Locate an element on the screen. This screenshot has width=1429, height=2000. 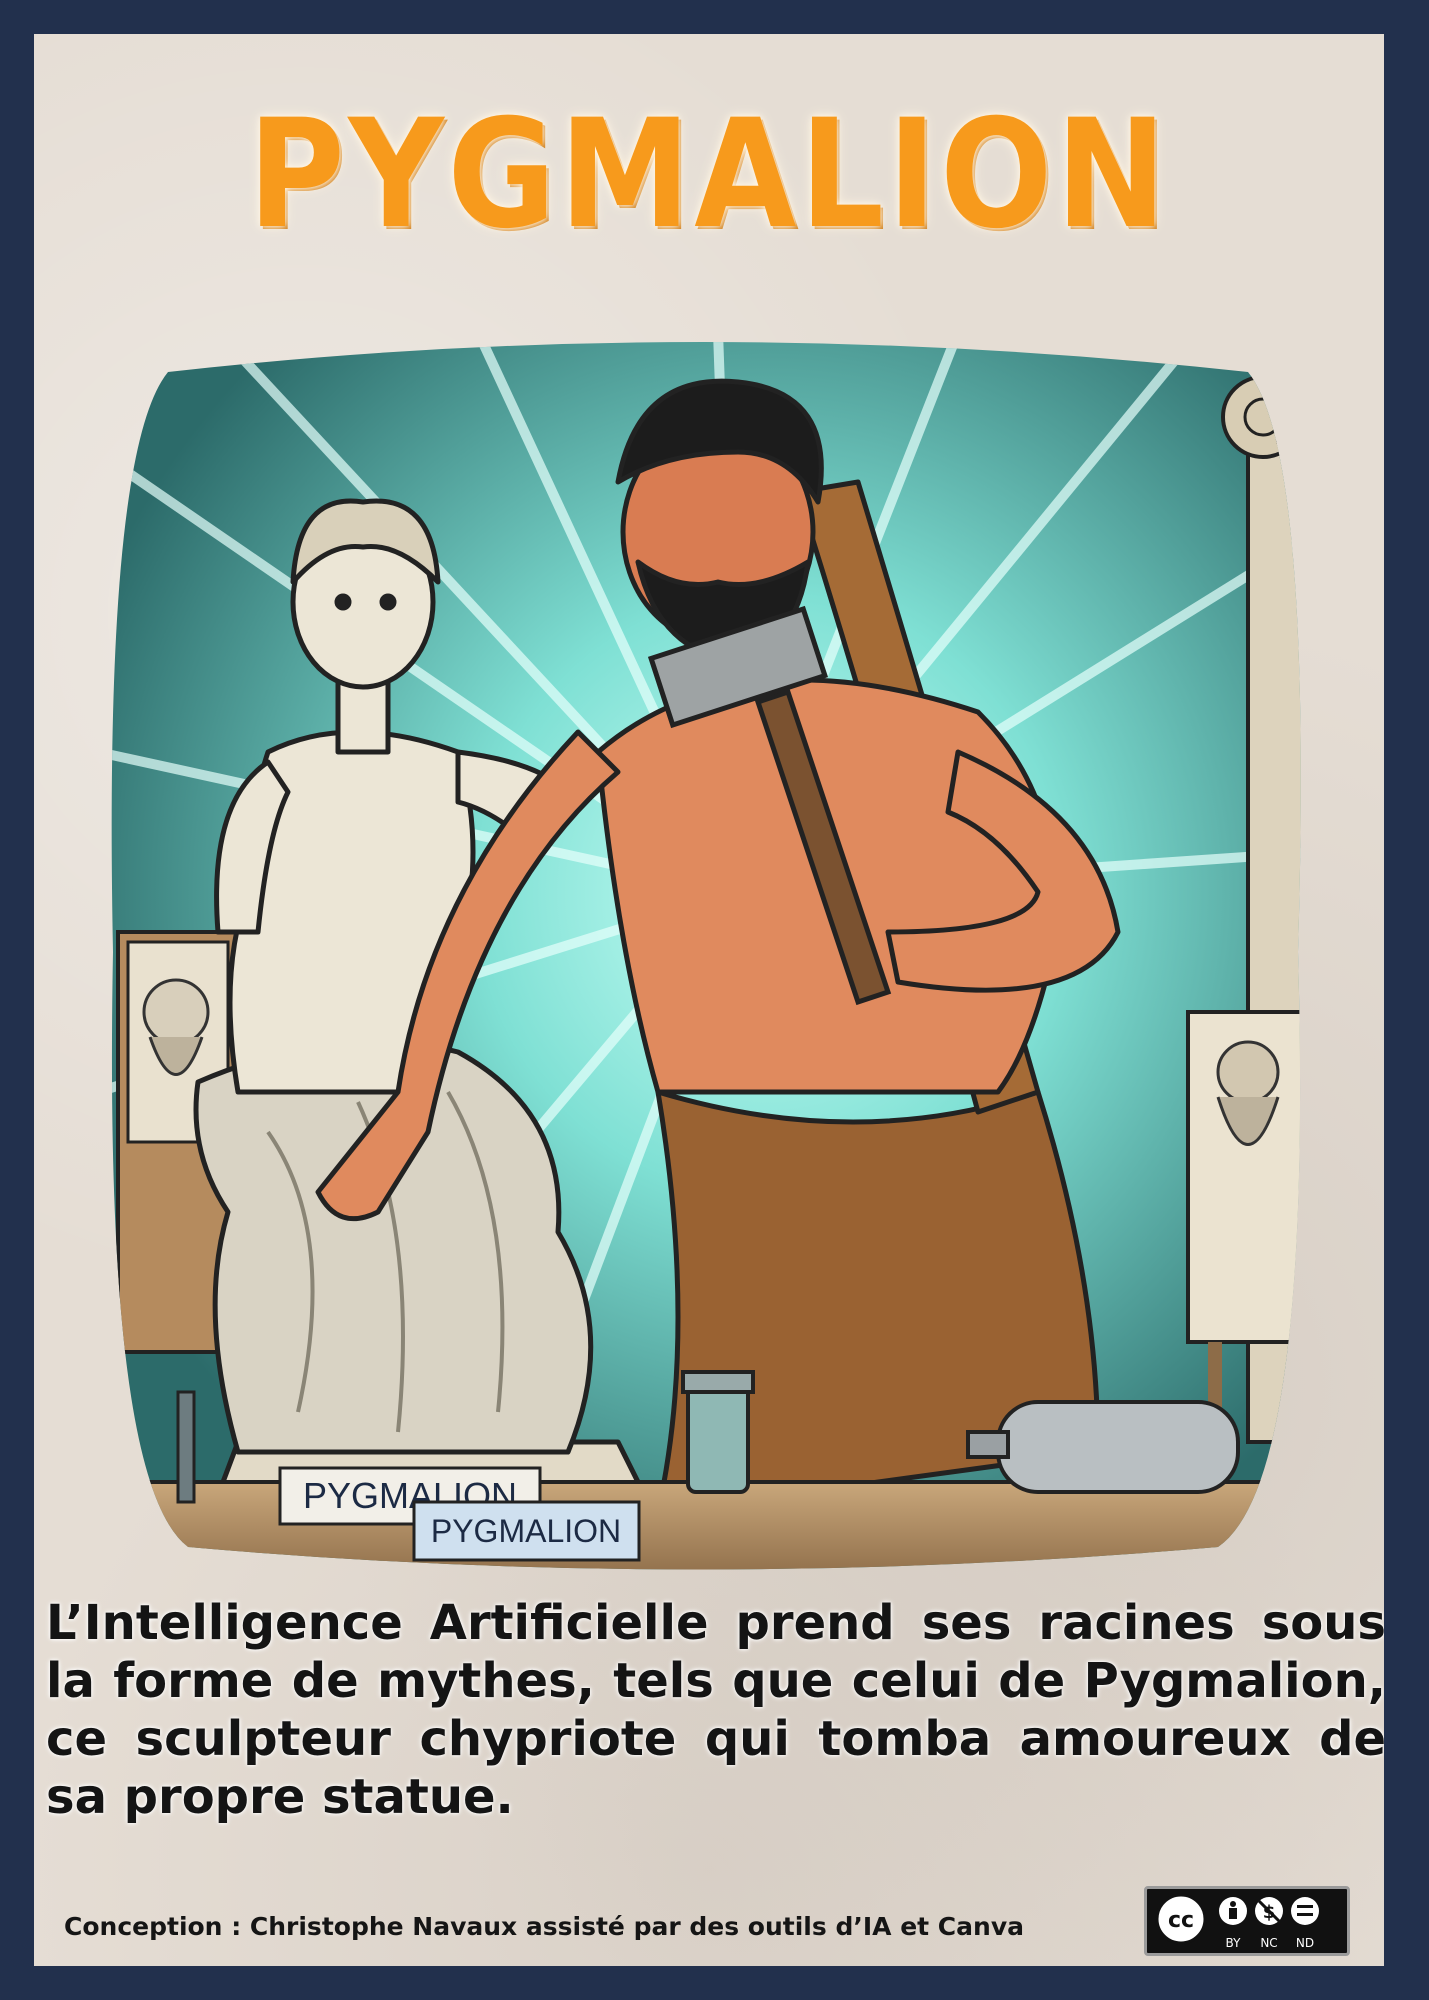
cc-nd-text: ND is located at coordinates (1305, 1943).